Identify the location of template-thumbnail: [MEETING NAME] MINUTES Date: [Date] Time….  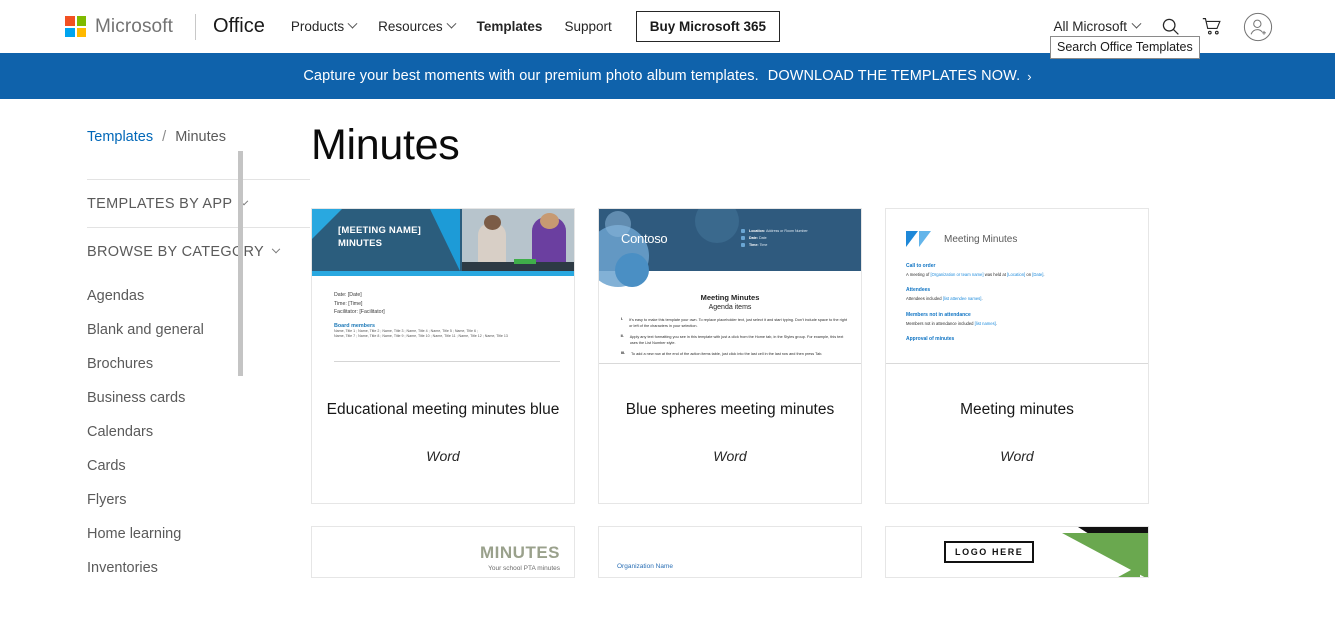
(443, 288).